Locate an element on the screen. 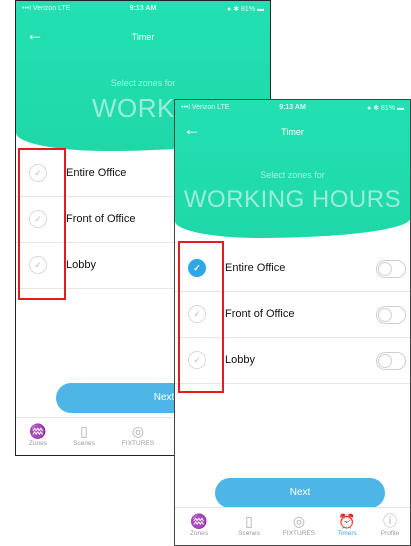 Image resolution: width=411 pixels, height=546 pixels. alarm-clock-icon: ⏰ is located at coordinates (347, 521).